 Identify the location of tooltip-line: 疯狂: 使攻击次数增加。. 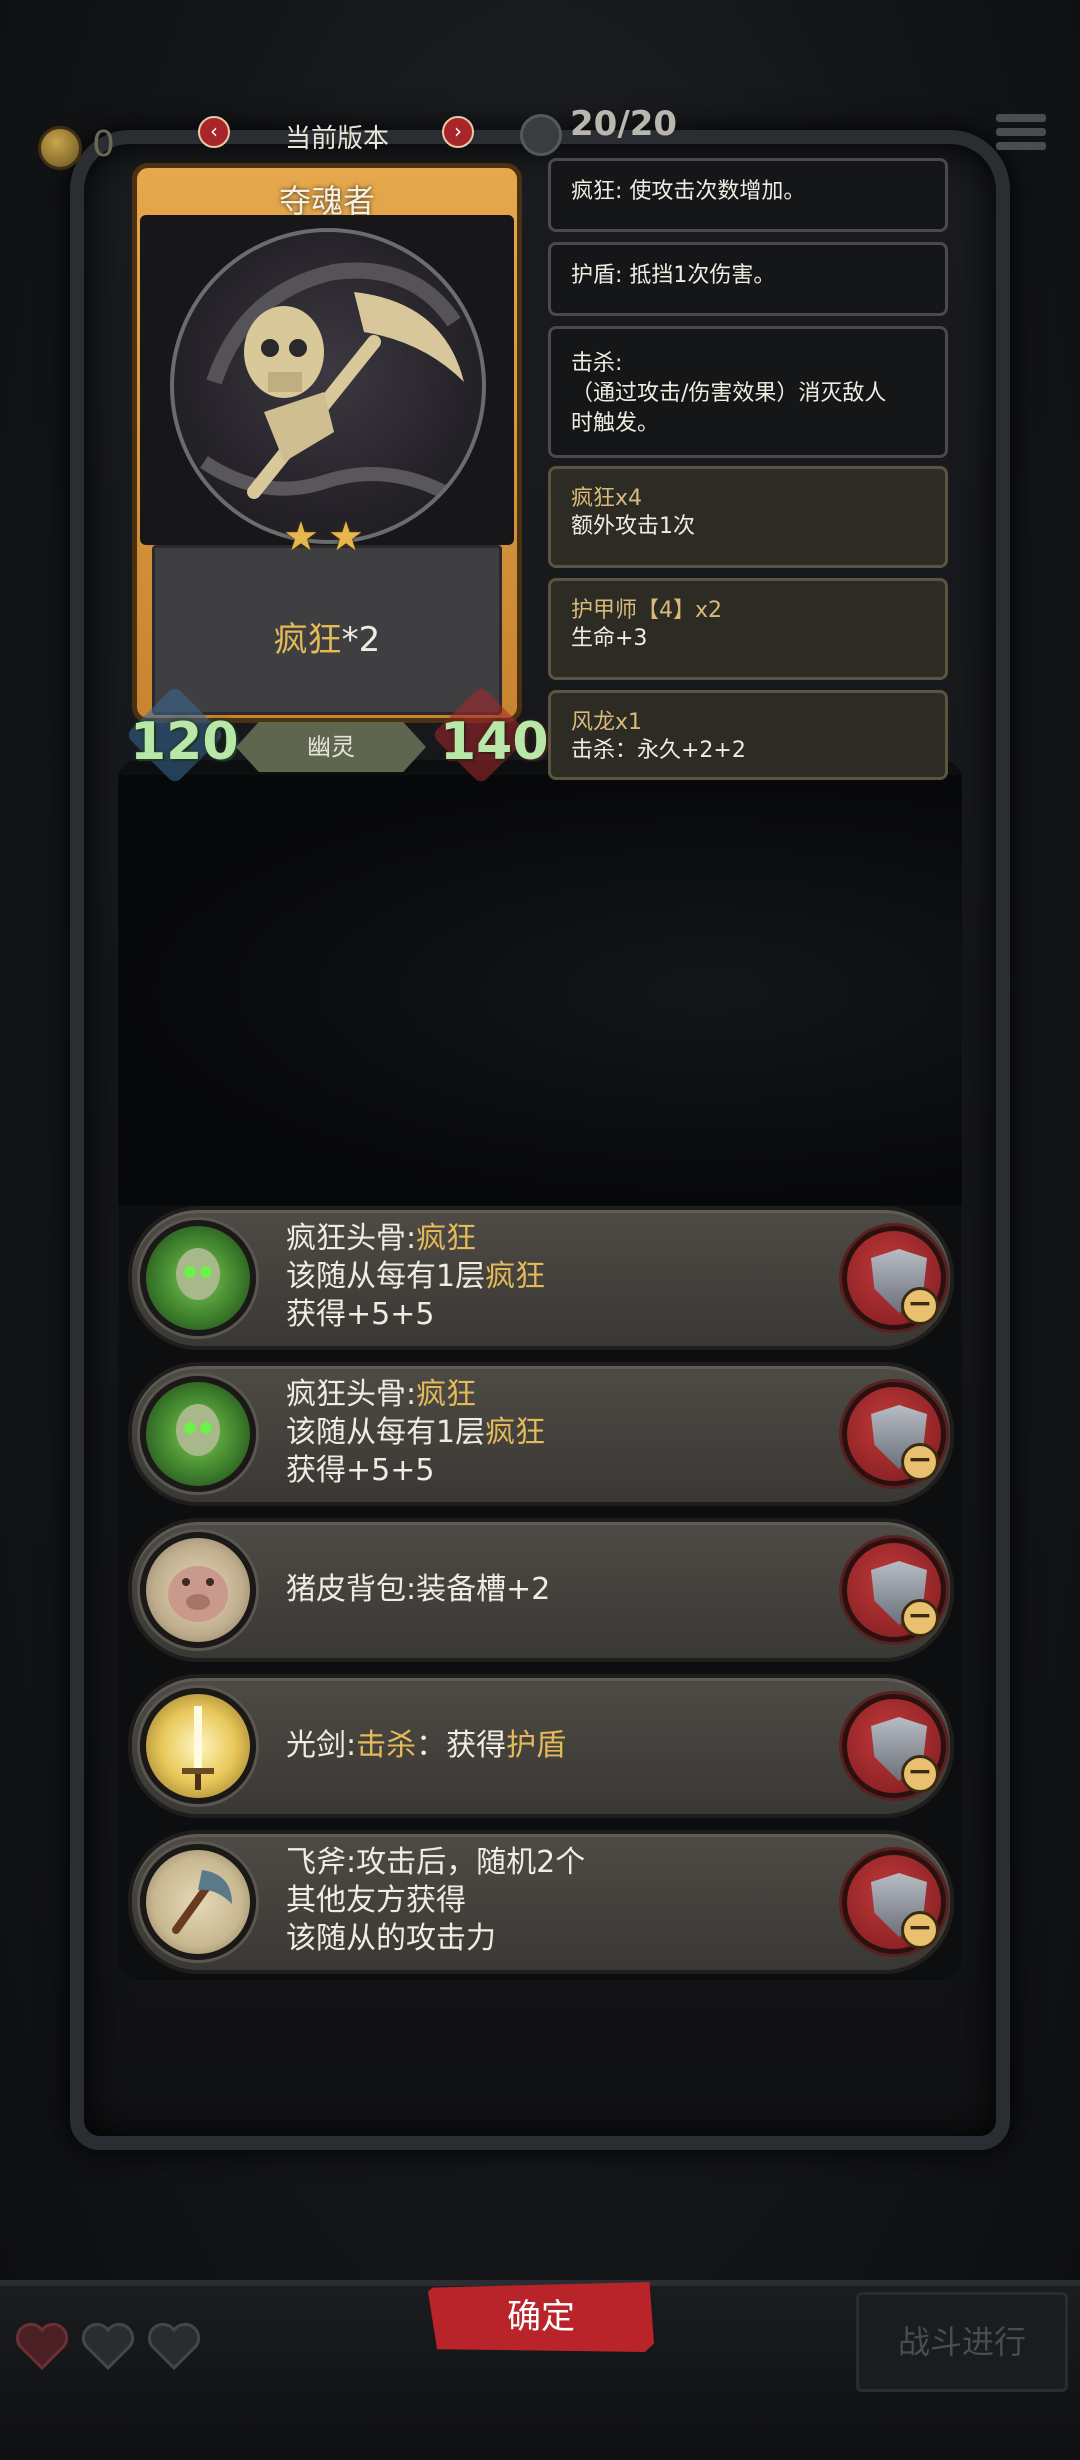
(688, 191).